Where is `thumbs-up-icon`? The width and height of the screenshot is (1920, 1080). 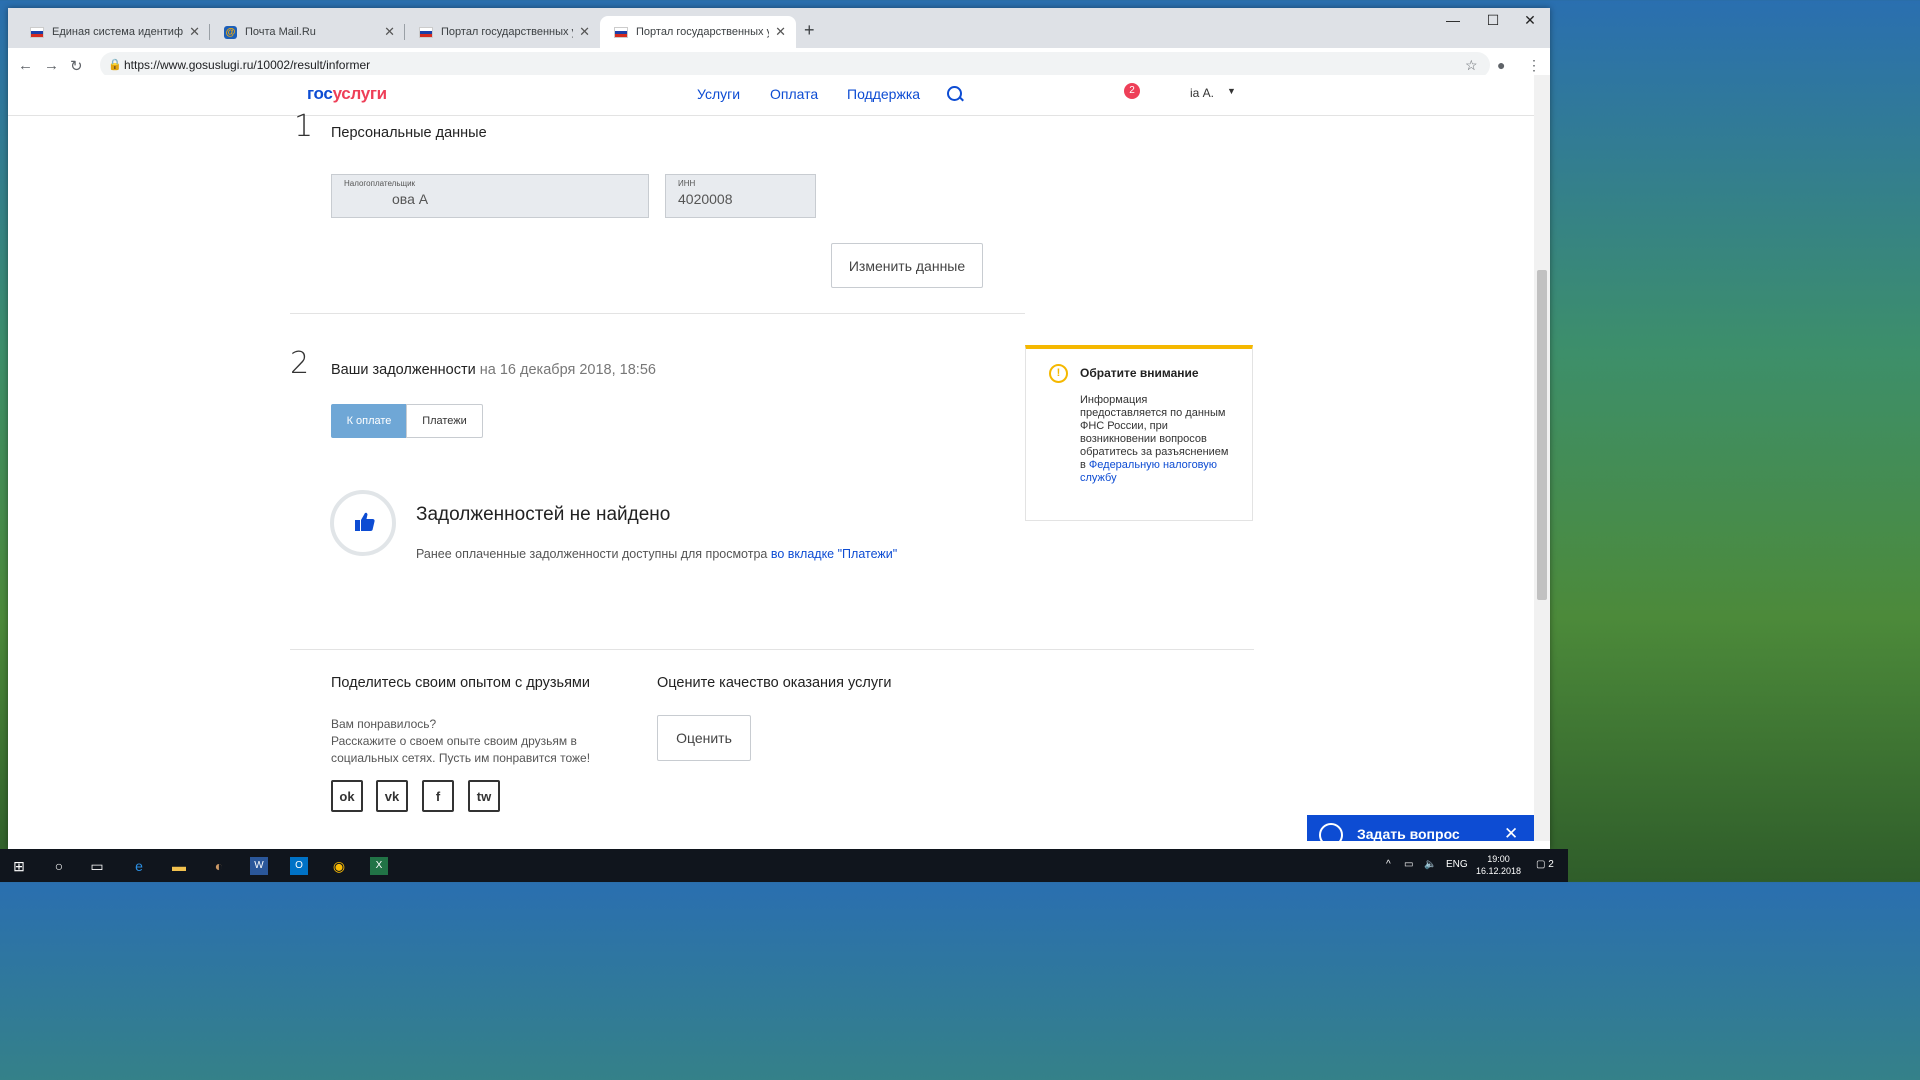
thumbs-up-icon is located at coordinates (365, 521).